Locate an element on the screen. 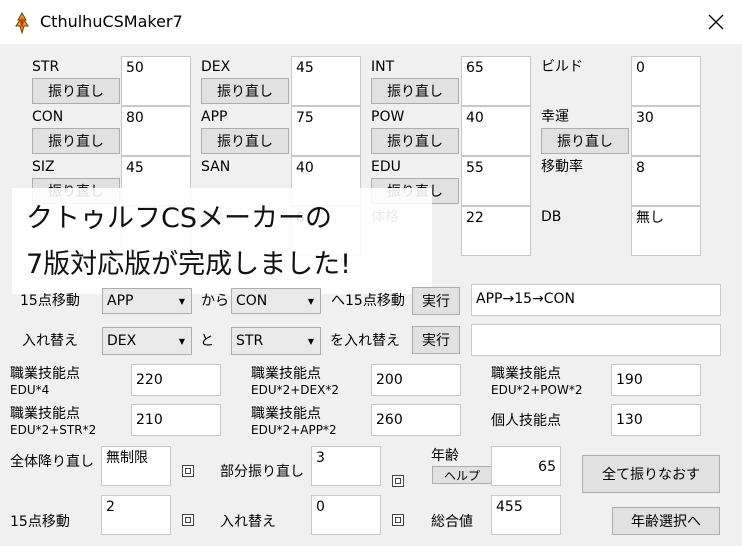 The height and width of the screenshot is (546, 742). move15-result: APP→15→CON is located at coordinates (596, 300).